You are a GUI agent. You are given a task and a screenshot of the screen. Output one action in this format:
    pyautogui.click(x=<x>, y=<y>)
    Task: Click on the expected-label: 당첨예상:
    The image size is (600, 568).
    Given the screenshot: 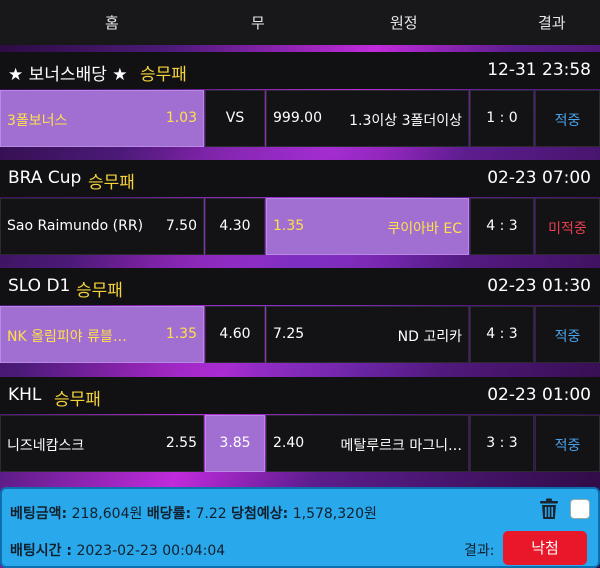 What is the action you would take?
    pyautogui.click(x=260, y=514)
    